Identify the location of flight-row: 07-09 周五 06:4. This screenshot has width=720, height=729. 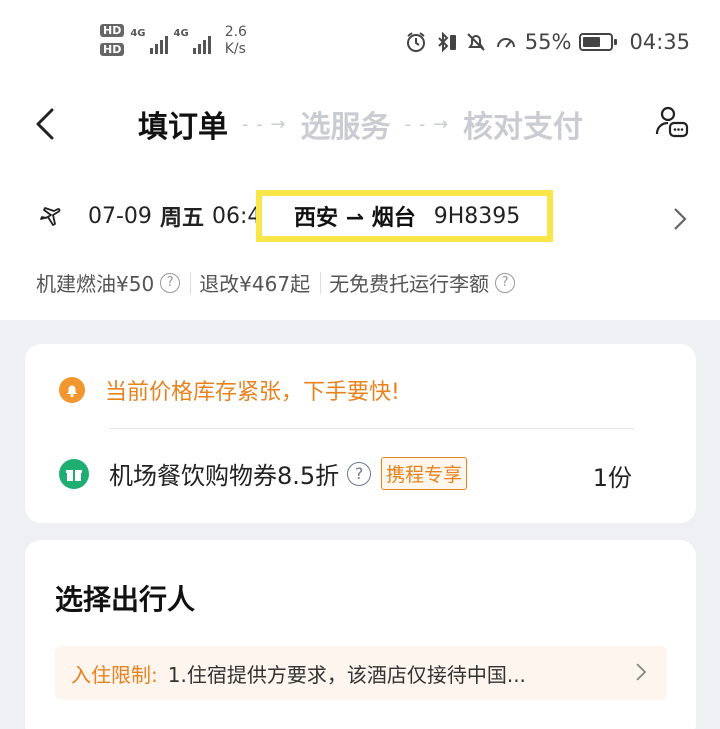
(149, 216).